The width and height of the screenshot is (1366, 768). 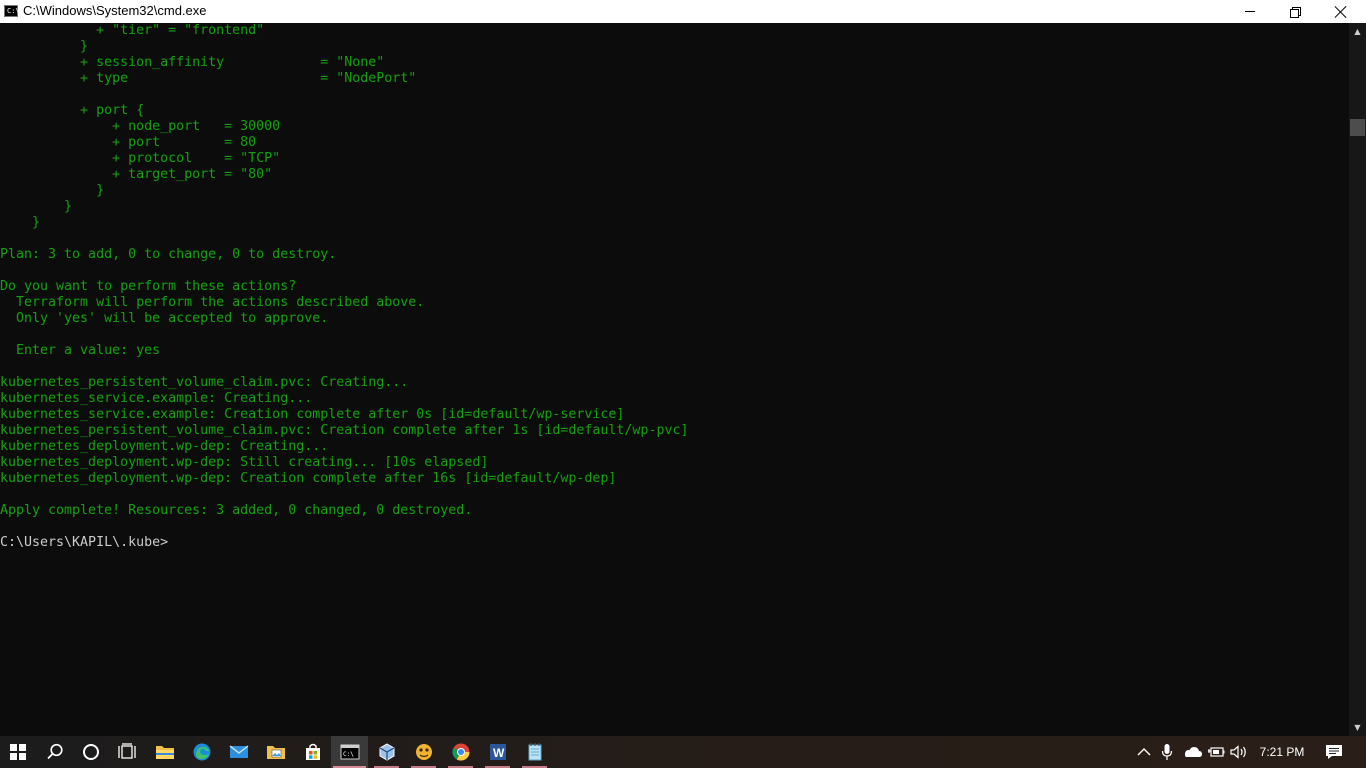 I want to click on cmd-app-icon: C:\, so click(x=12, y=11).